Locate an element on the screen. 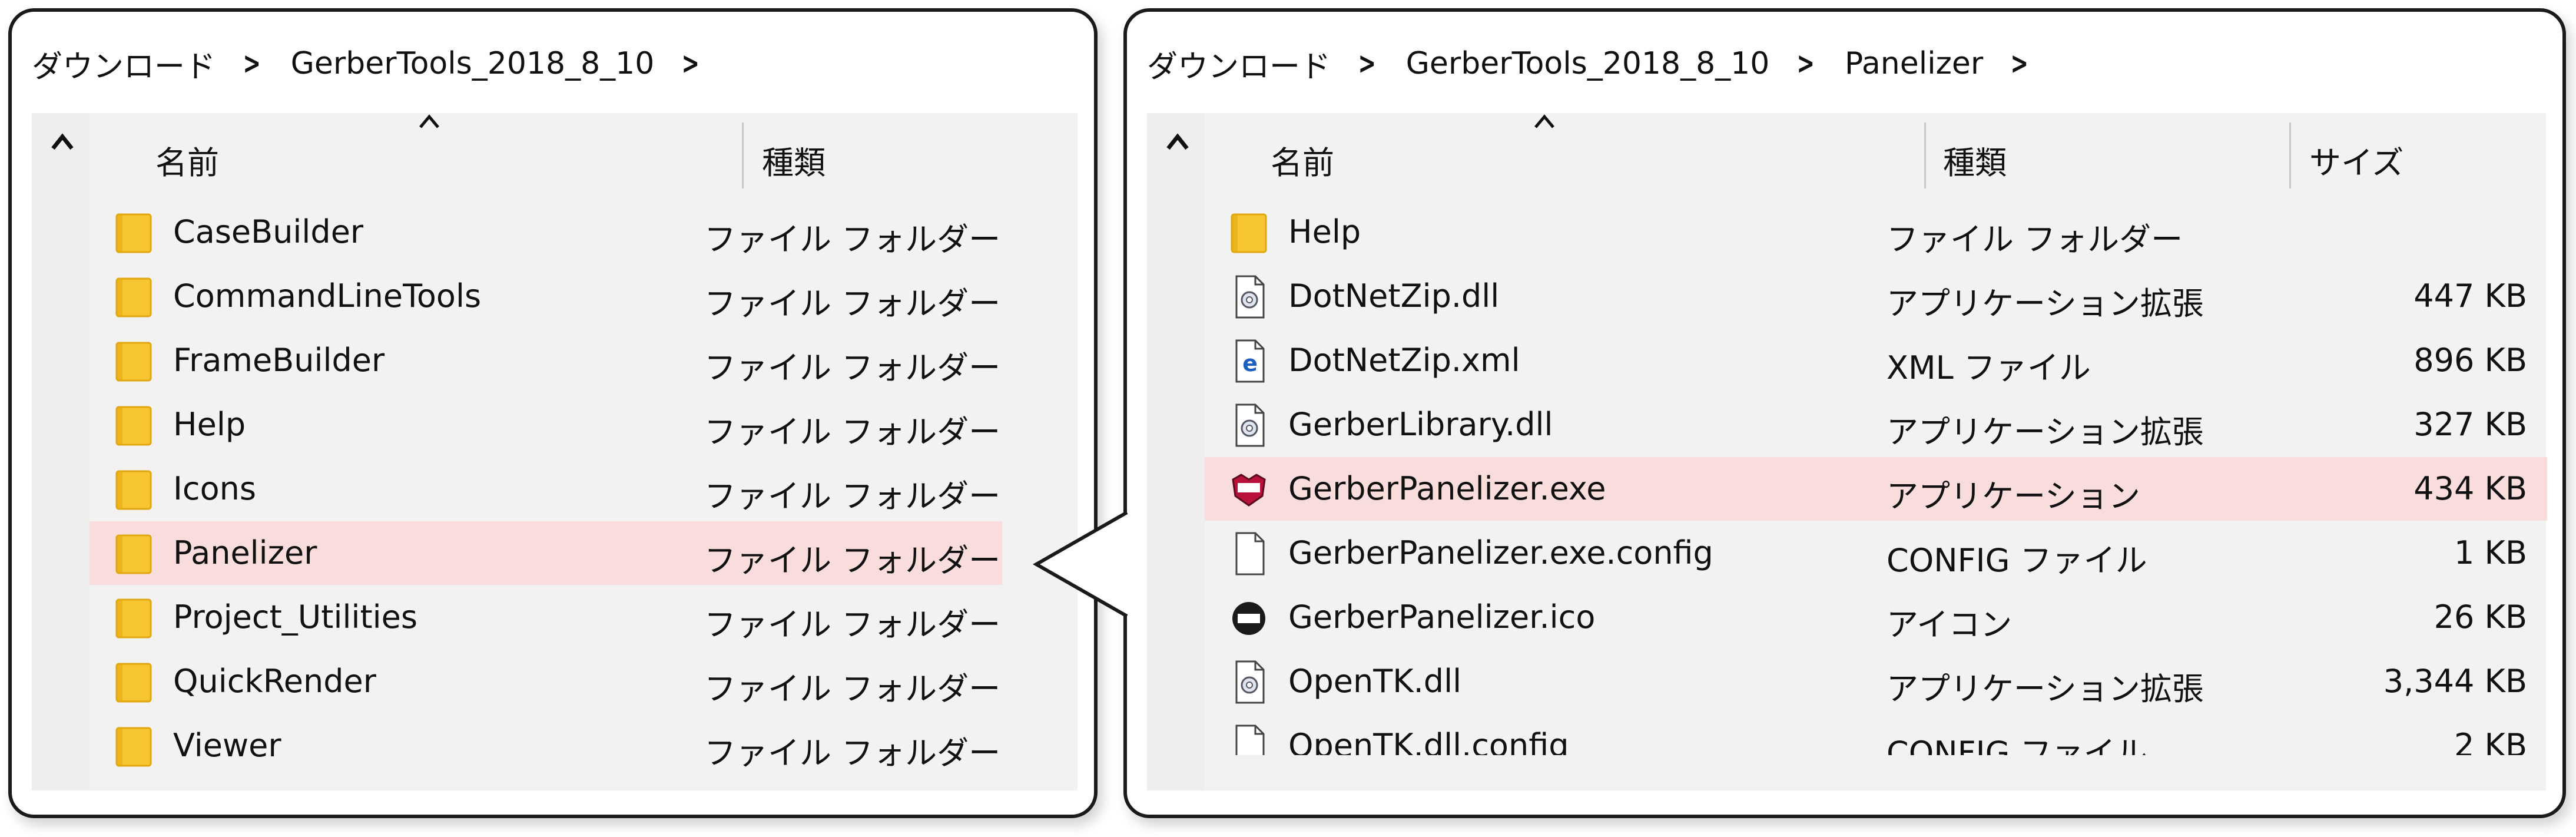 Image resolution: width=2576 pixels, height=837 pixels. file-size: 26 KB is located at coordinates (2480, 617).